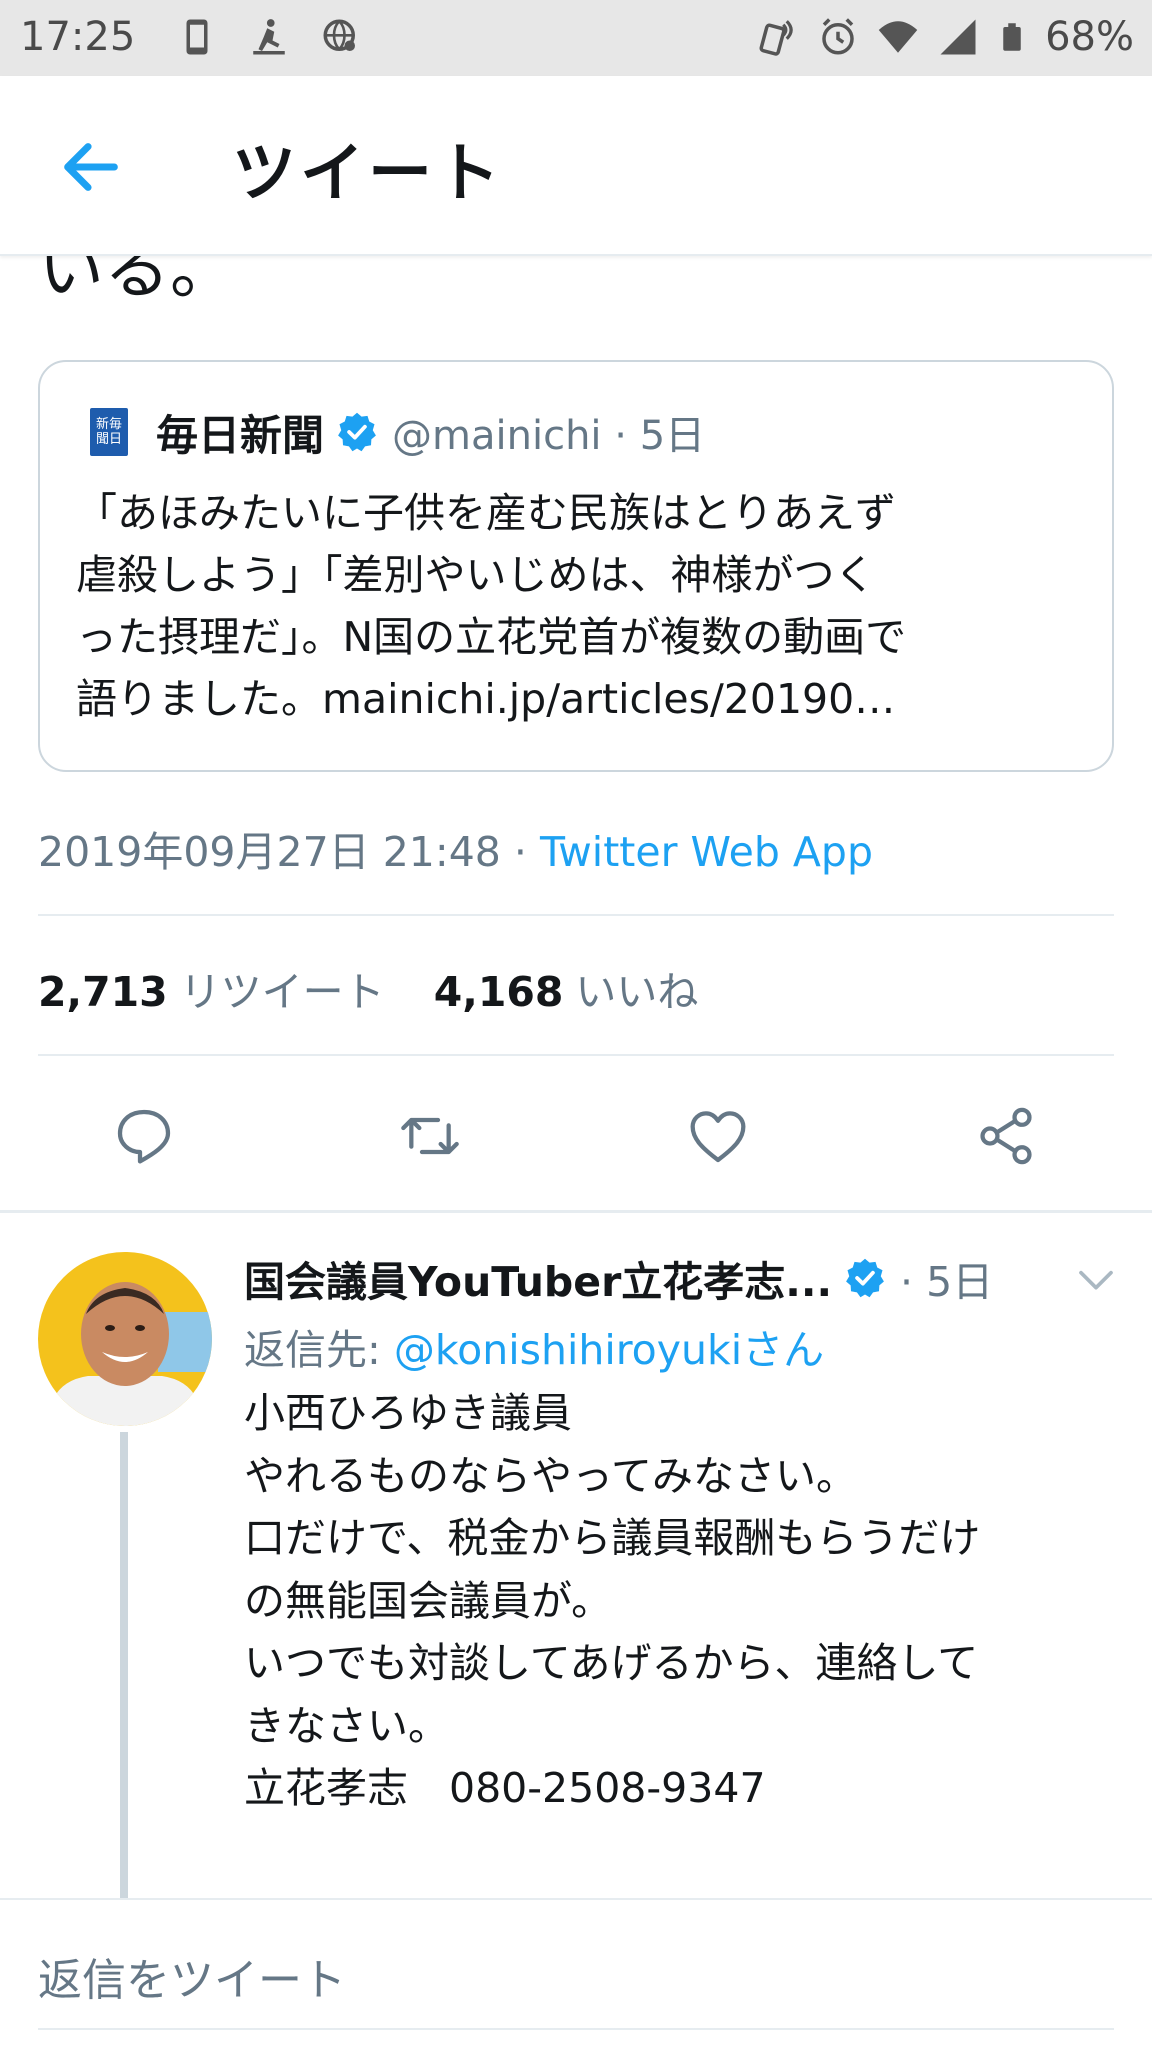 This screenshot has width=1152, height=2048. Describe the element at coordinates (282, 992) in the screenshot. I see `retweet-label: リツイート` at that location.